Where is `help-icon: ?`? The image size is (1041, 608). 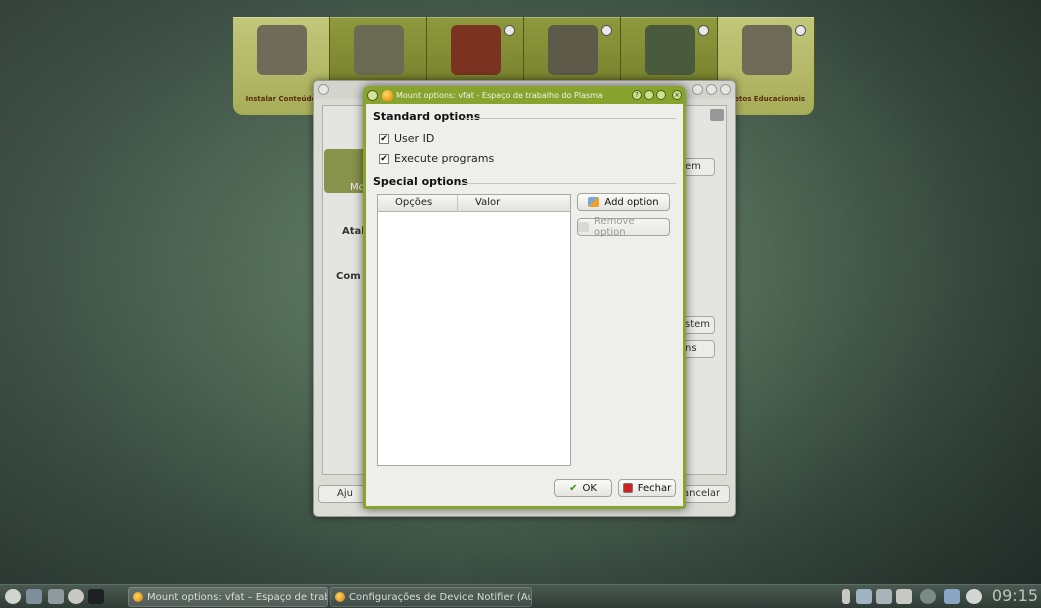
help-icon: ? is located at coordinates (637, 95).